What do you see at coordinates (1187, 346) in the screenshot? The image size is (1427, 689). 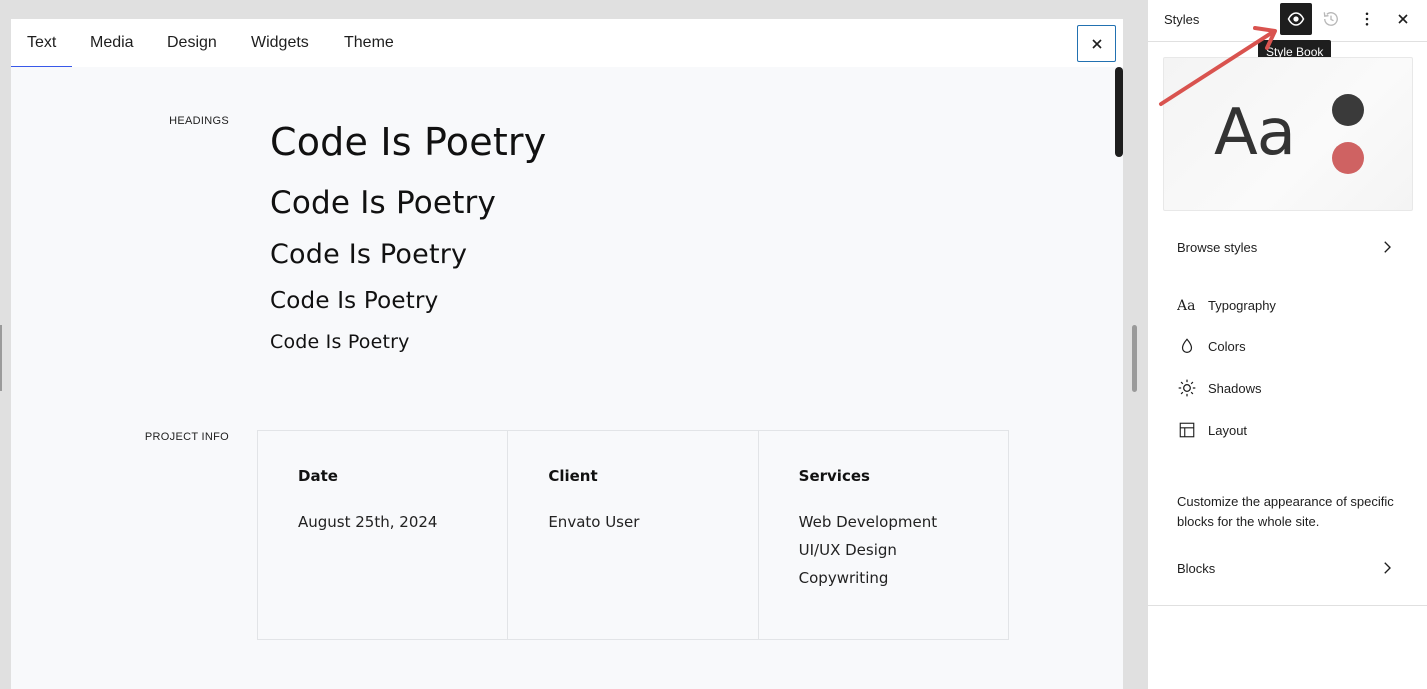 I see `droplet-icon` at bounding box center [1187, 346].